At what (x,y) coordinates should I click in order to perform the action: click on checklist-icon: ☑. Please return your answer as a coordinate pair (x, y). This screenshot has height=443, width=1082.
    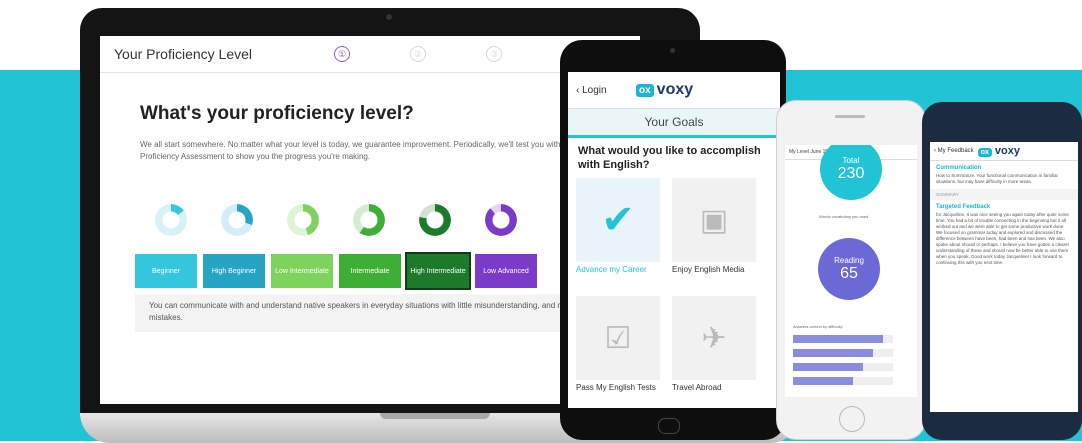
    Looking at the image, I should click on (618, 338).